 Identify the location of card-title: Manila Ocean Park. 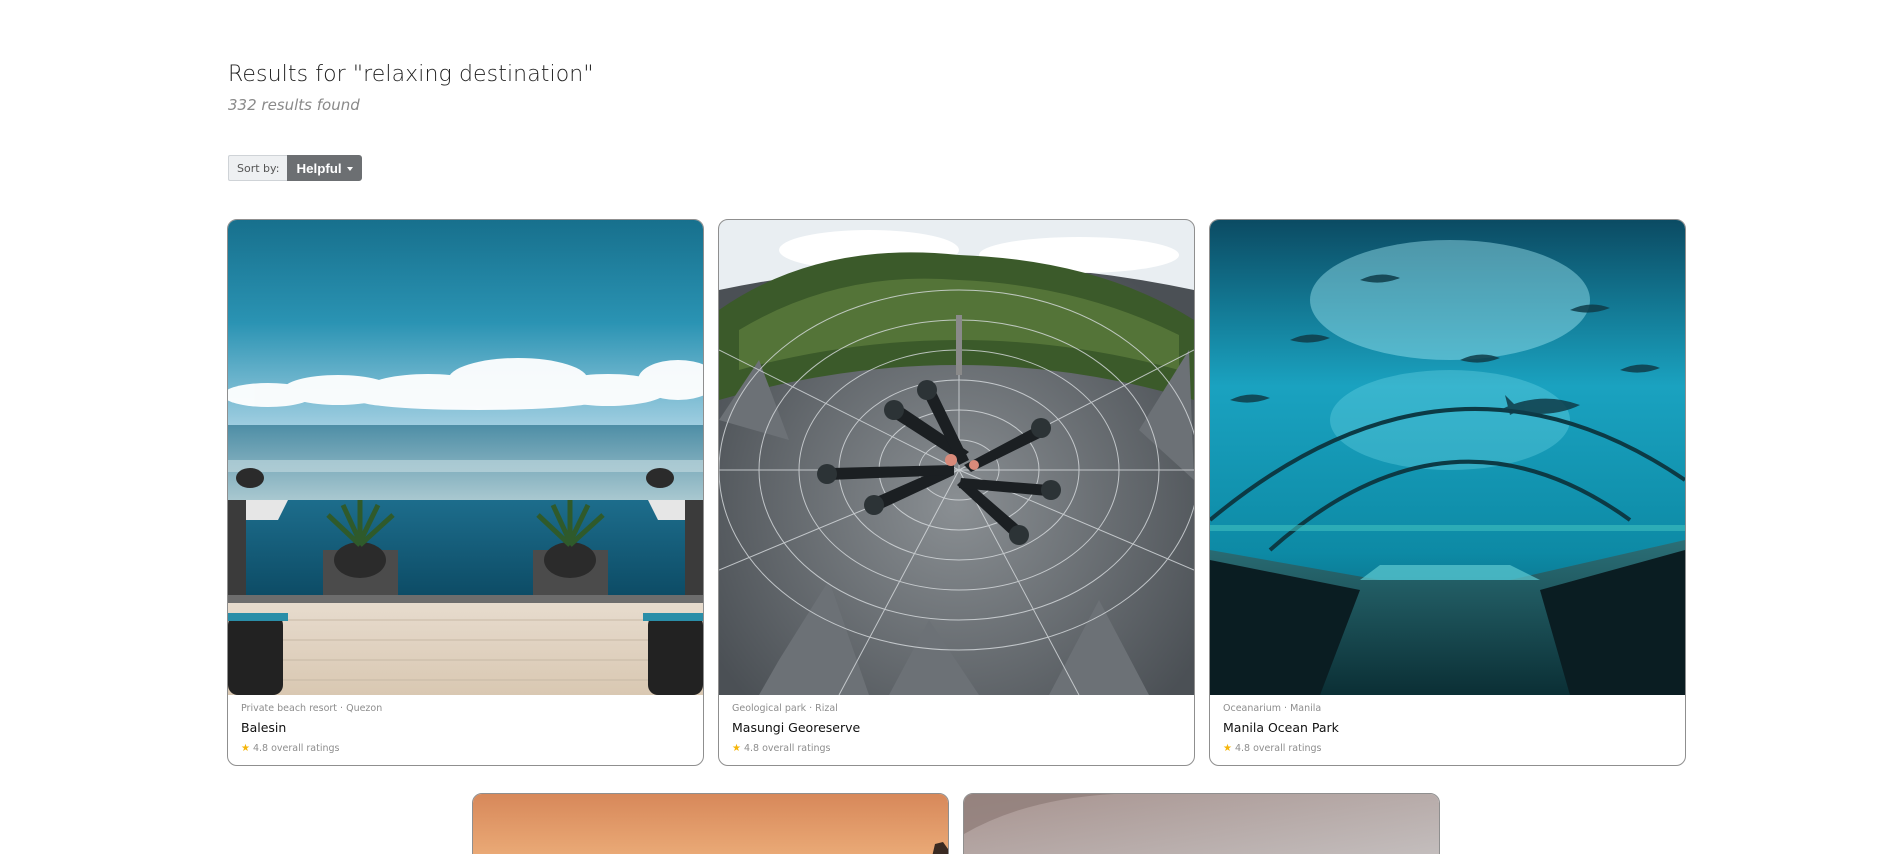
(1447, 727).